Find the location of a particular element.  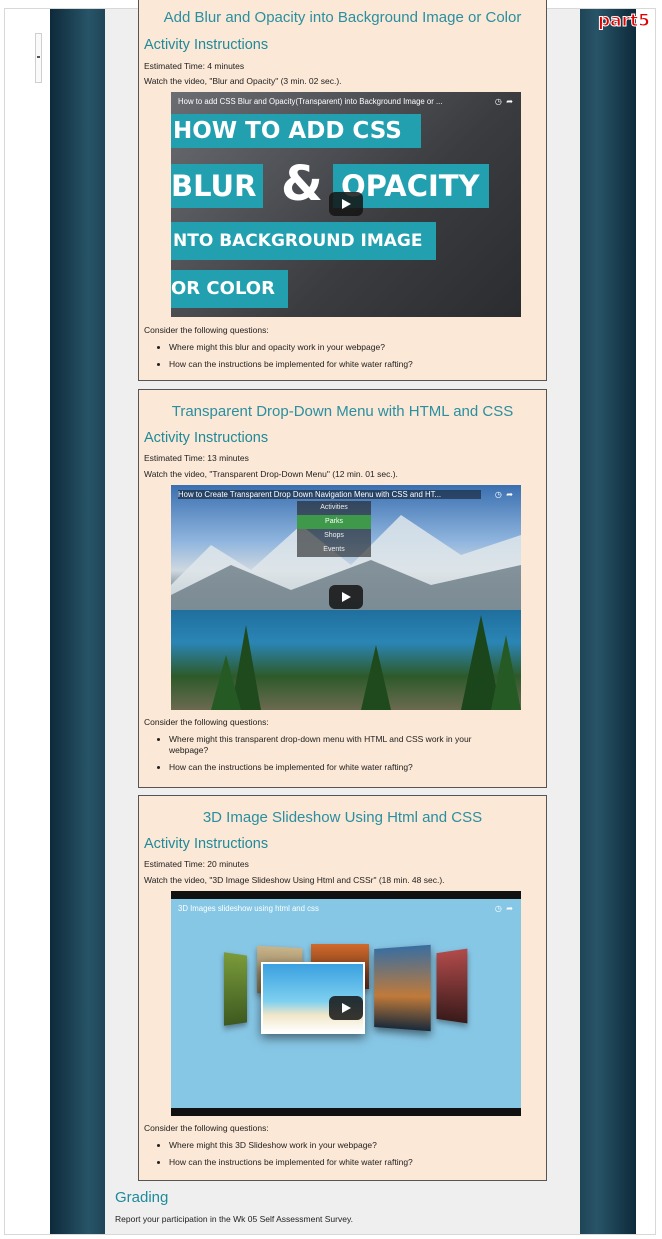

dropdown-menu: Activities Parks Shops Events is located at coordinates (334, 529).